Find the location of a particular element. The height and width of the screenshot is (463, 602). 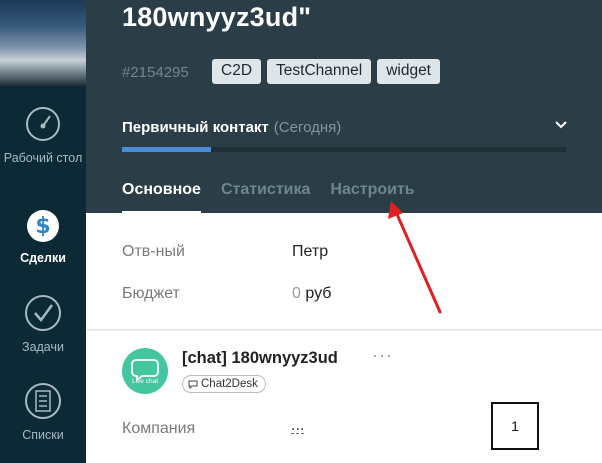

sidebar-item-deals: $ Сделки is located at coordinates (43, 235).